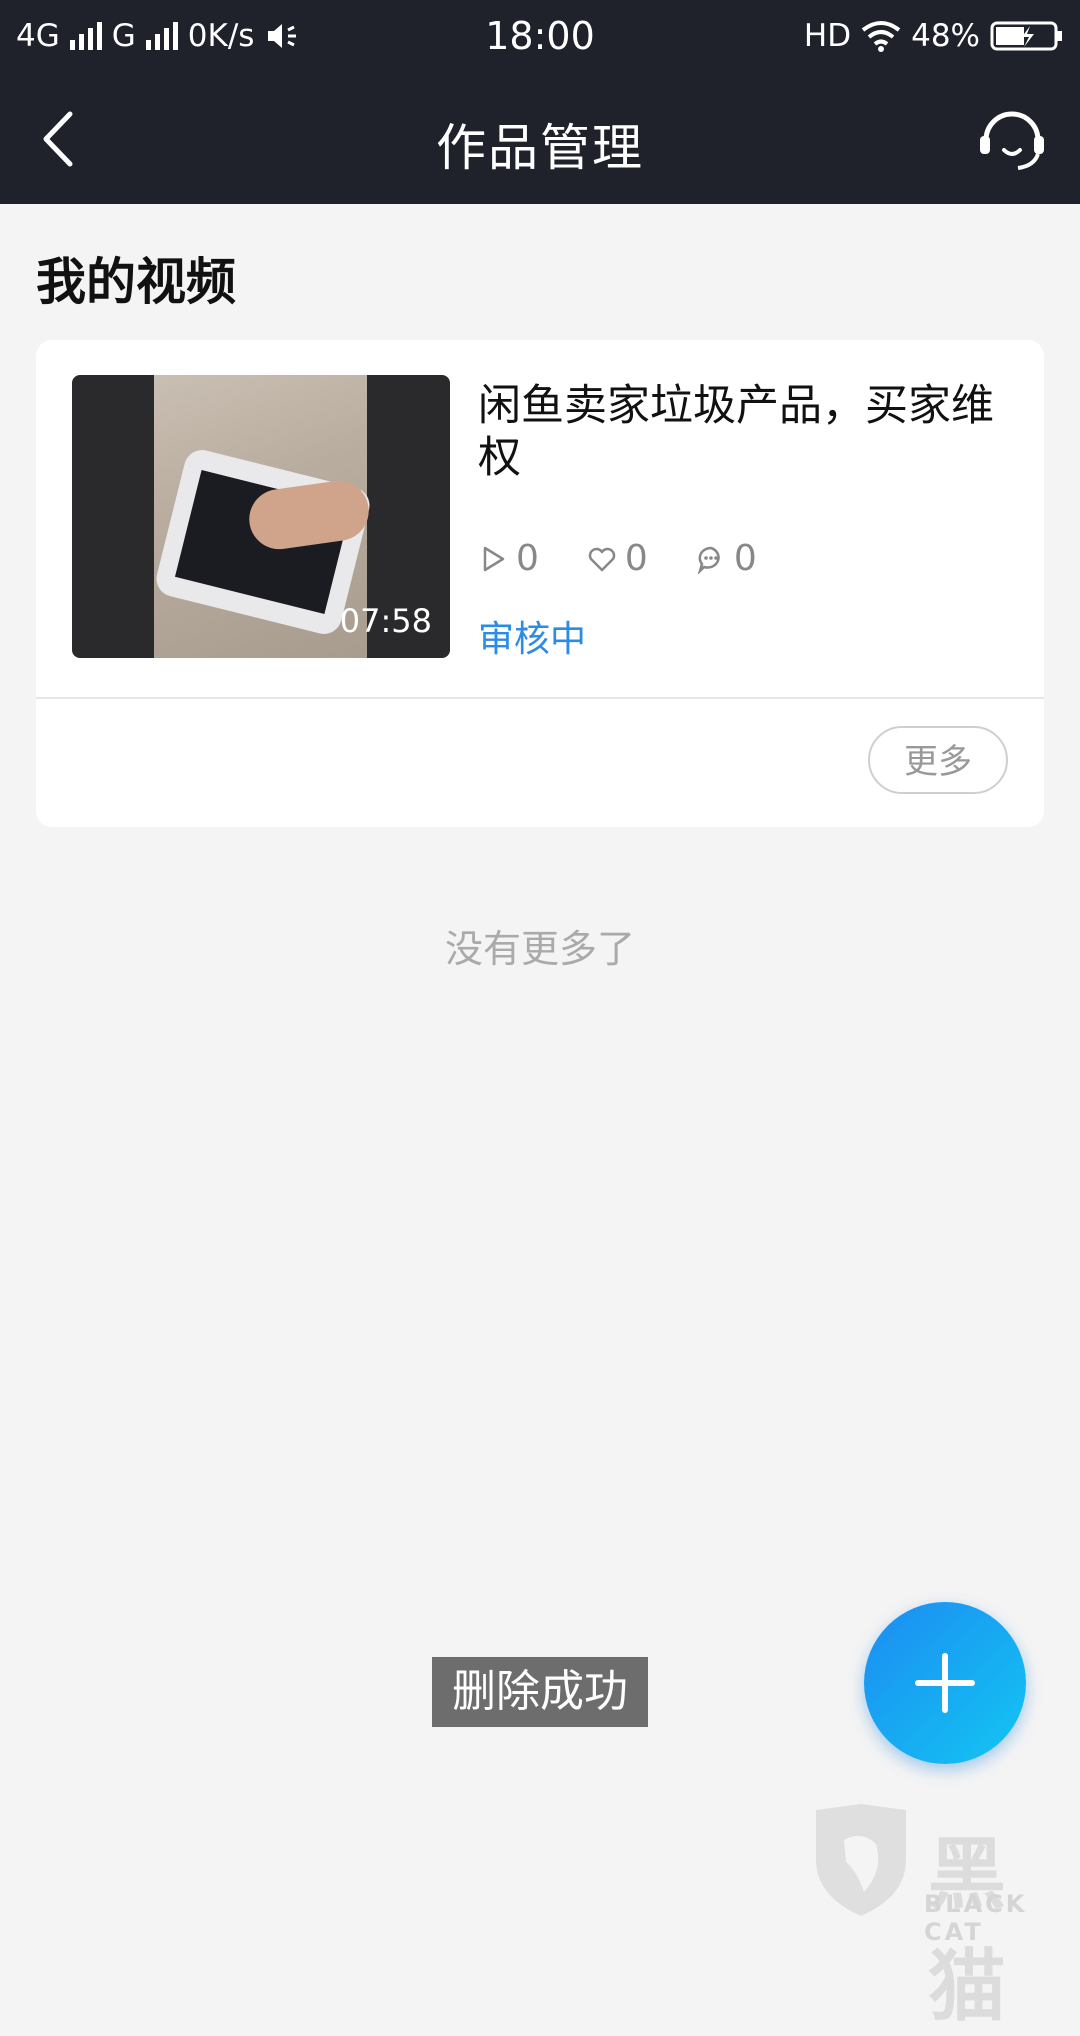  Describe the element at coordinates (708, 560) in the screenshot. I see `comment-icon` at that location.